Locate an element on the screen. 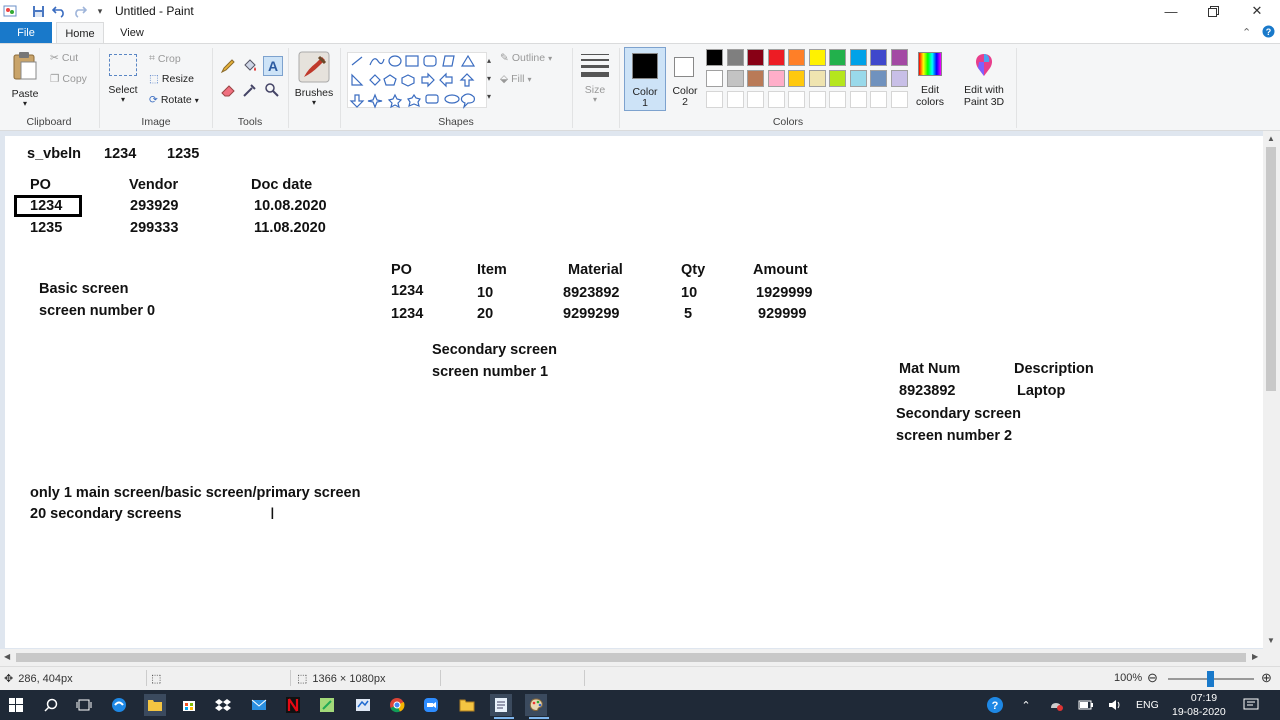 The image size is (1280, 720). zoom-out-icon: ⊖ is located at coordinates (1152, 678).